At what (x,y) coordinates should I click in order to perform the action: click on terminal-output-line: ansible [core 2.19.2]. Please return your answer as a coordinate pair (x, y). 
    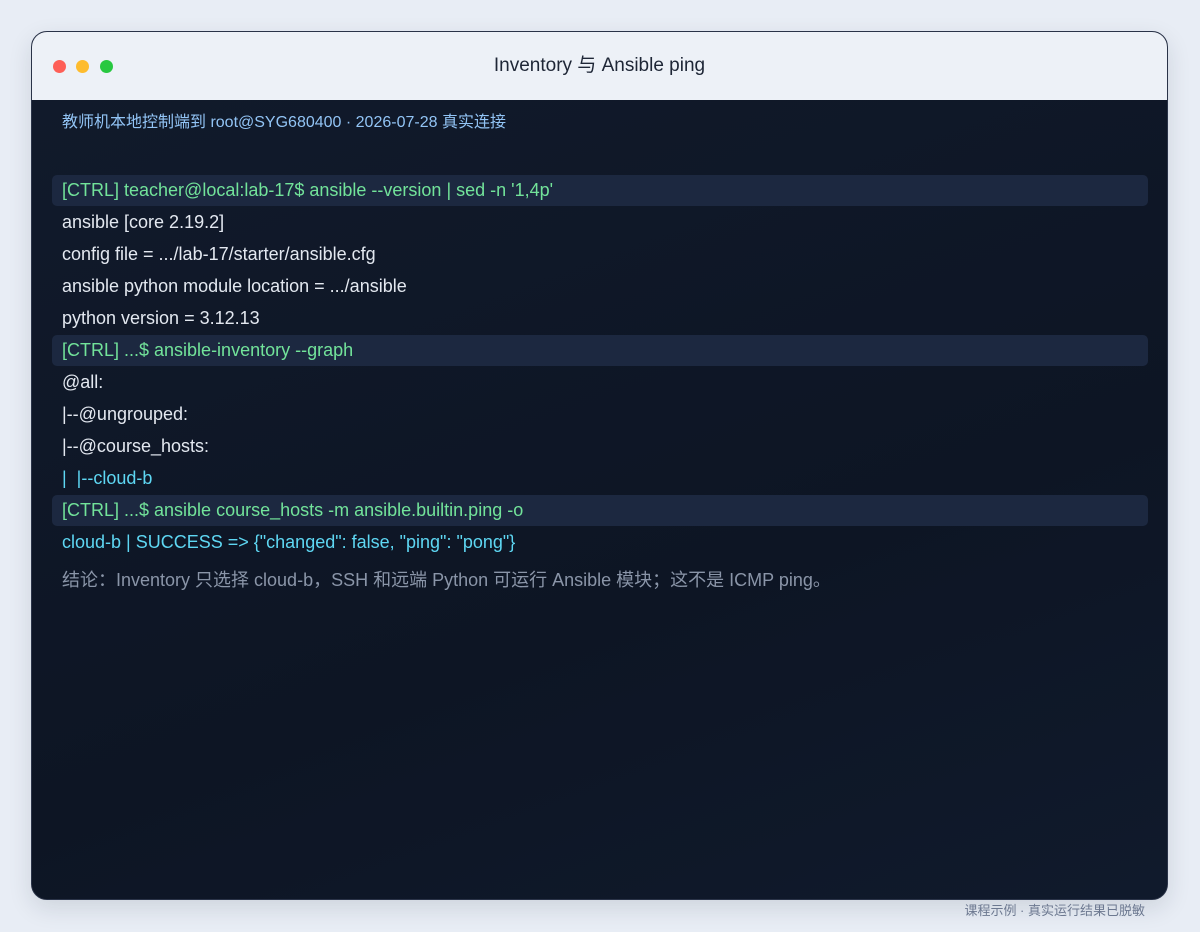
    Looking at the image, I should click on (143, 222).